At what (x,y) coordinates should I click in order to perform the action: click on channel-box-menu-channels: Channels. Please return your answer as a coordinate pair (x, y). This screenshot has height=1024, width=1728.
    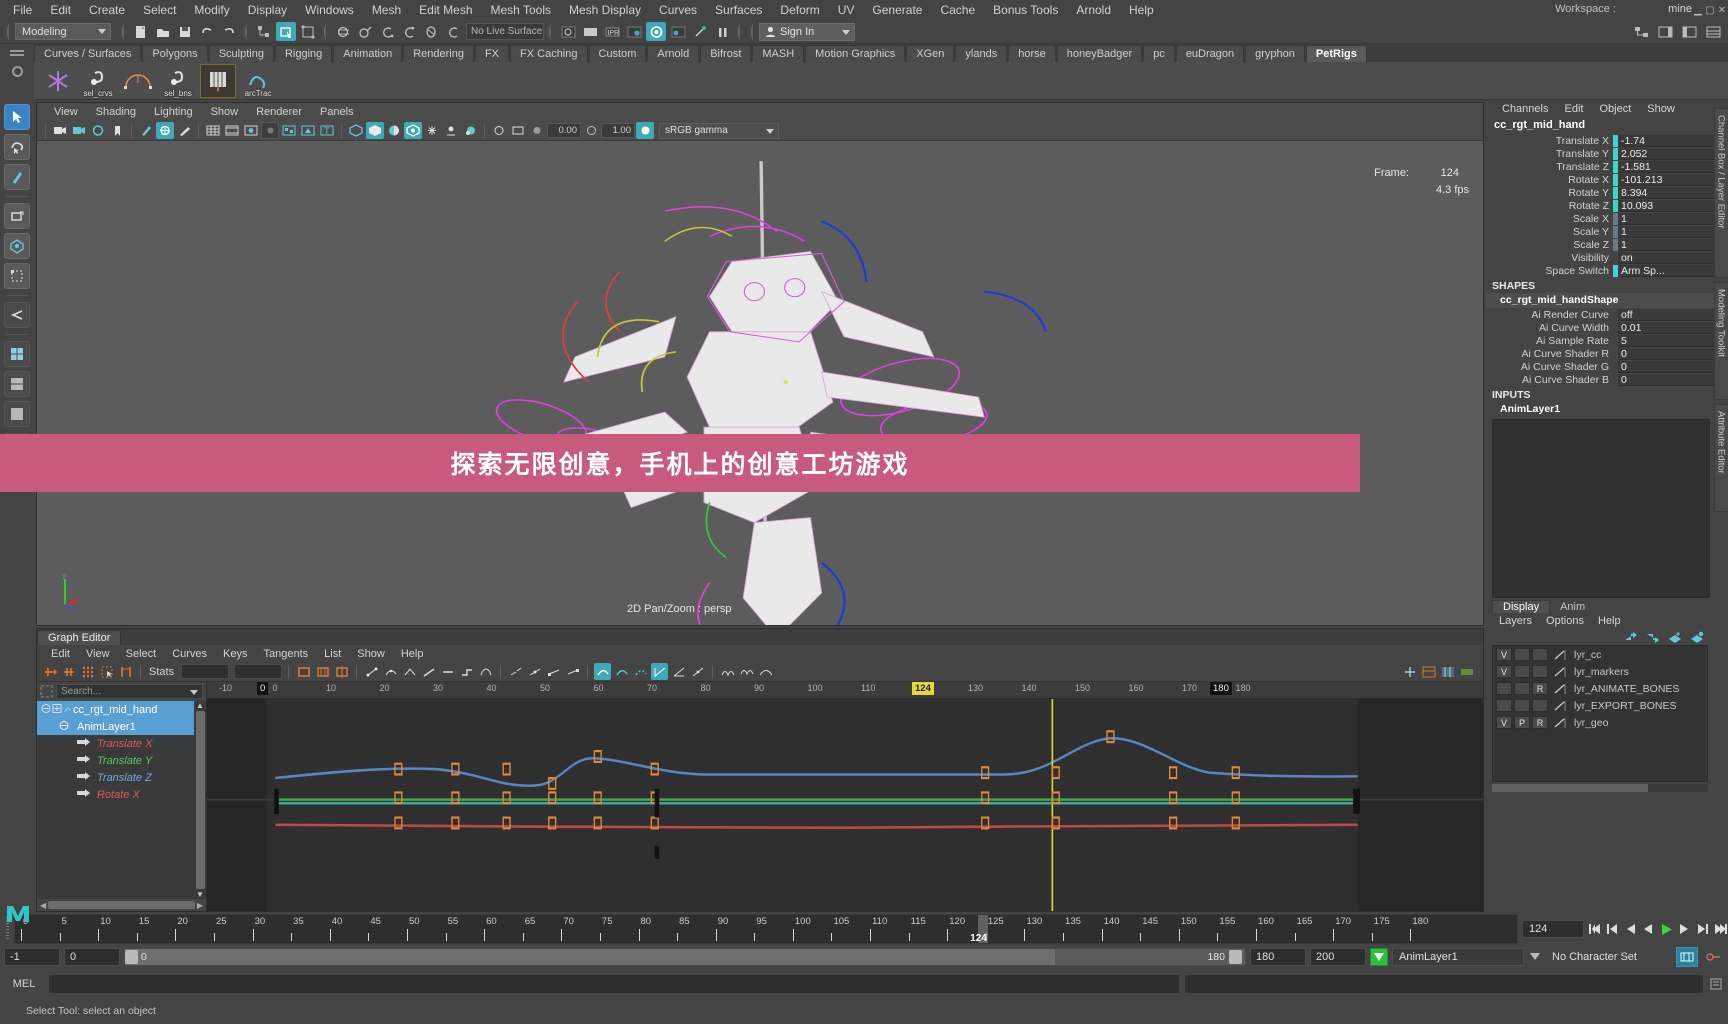
    Looking at the image, I should click on (1525, 109).